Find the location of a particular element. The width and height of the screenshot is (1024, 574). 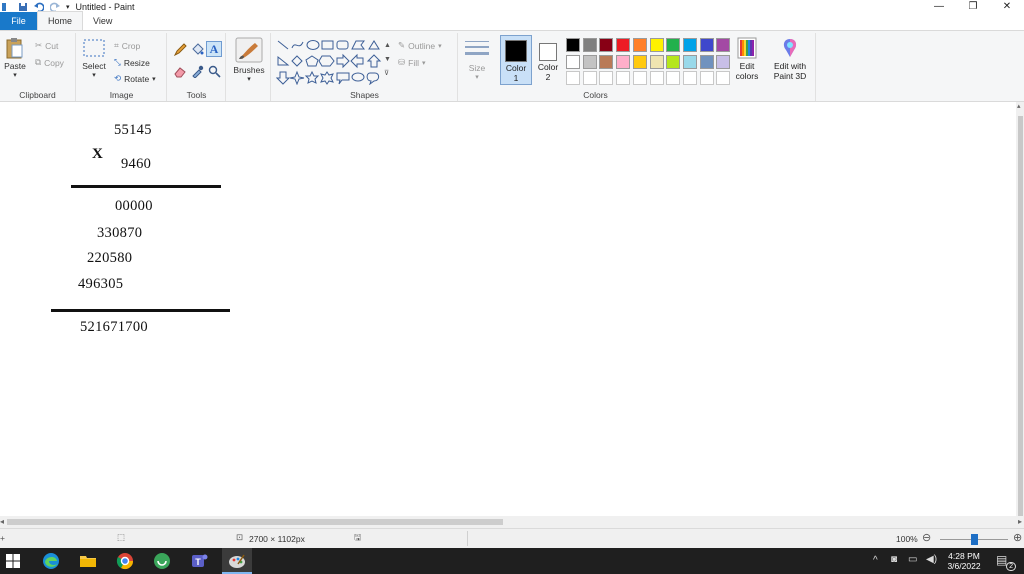

brushes-button: Brushes ▾ is located at coordinates (249, 60).